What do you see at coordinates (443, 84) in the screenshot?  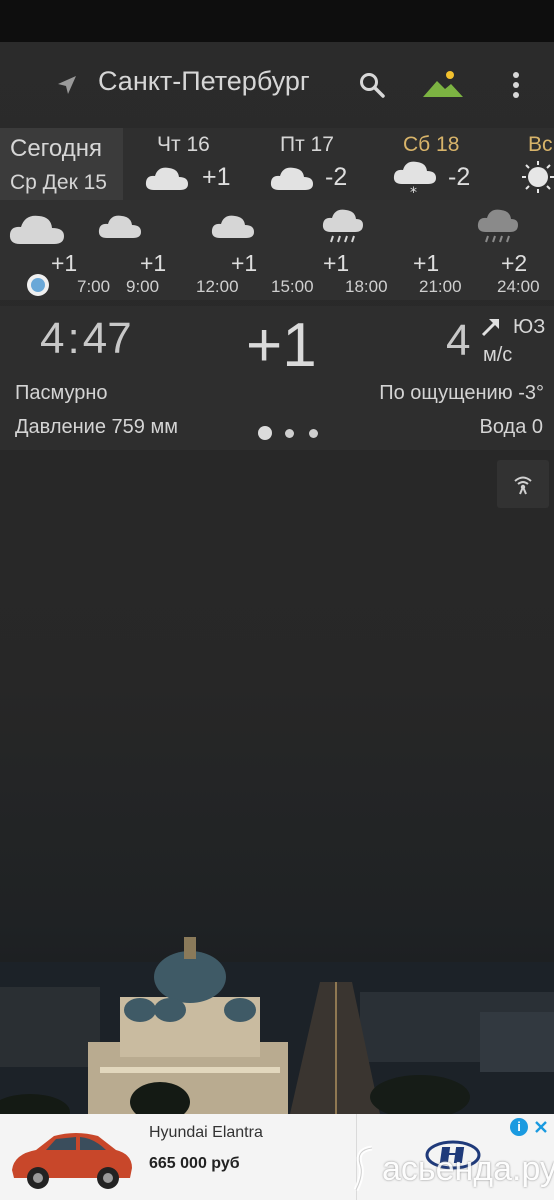 I see `landscape-icon` at bounding box center [443, 84].